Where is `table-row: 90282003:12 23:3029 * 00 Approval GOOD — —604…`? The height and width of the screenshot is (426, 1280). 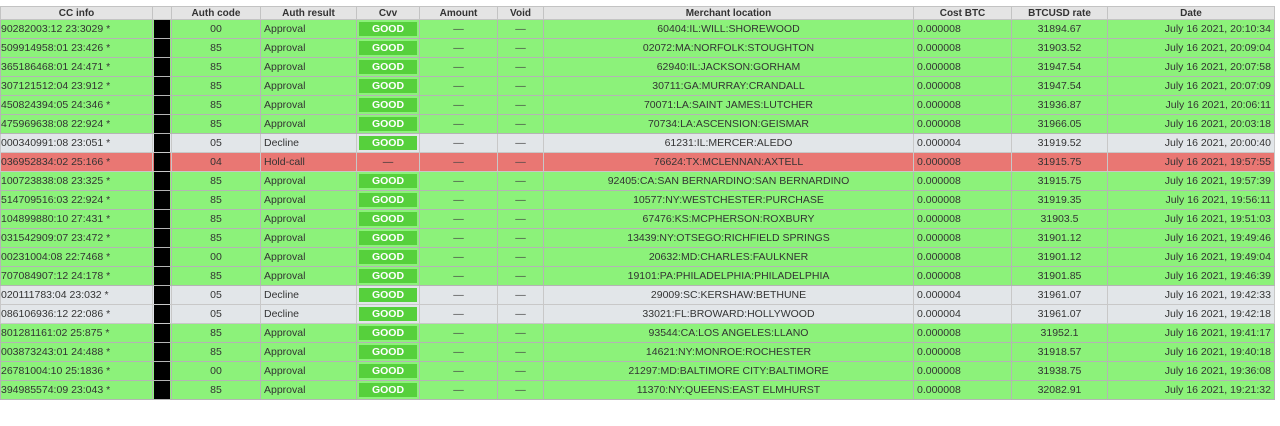
table-row: 90282003:12 23:3029 * 00 Approval GOOD — —604… is located at coordinates (637, 29).